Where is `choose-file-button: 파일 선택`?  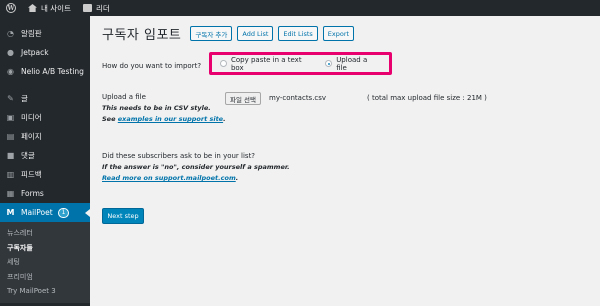 choose-file-button: 파일 선택 is located at coordinates (243, 98).